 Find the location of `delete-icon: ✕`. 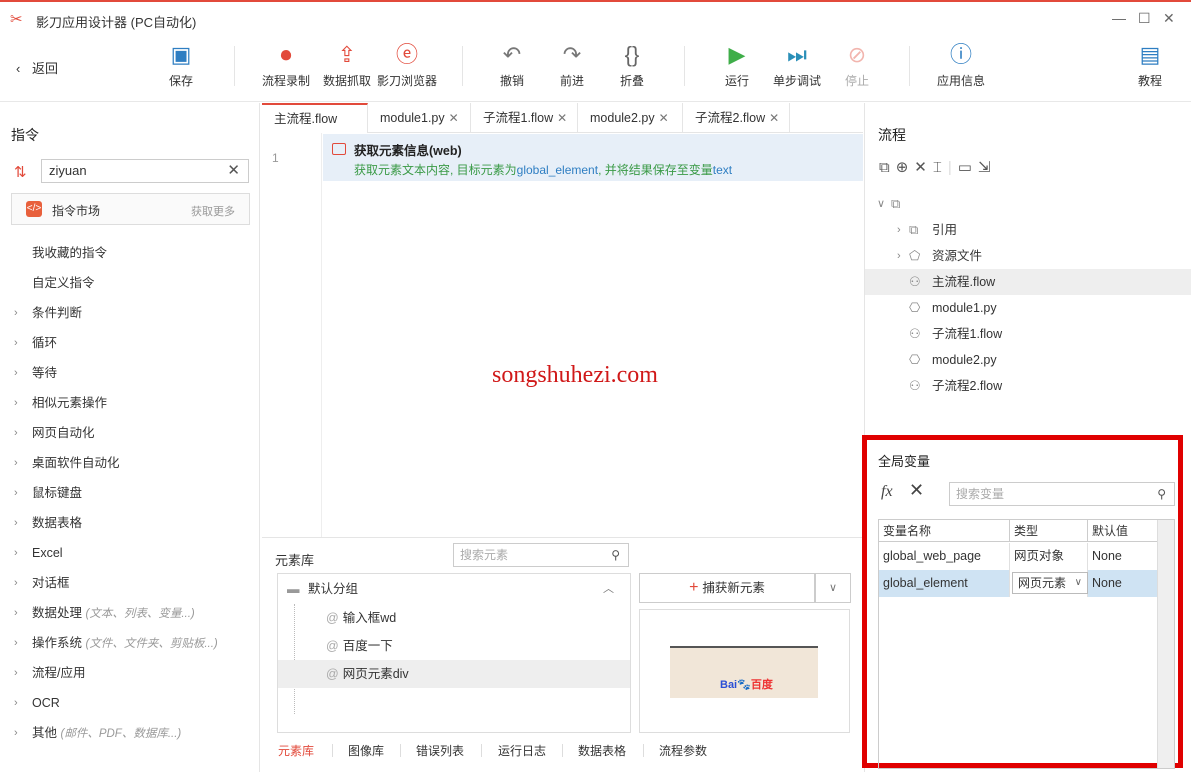

delete-icon: ✕ is located at coordinates (923, 167).